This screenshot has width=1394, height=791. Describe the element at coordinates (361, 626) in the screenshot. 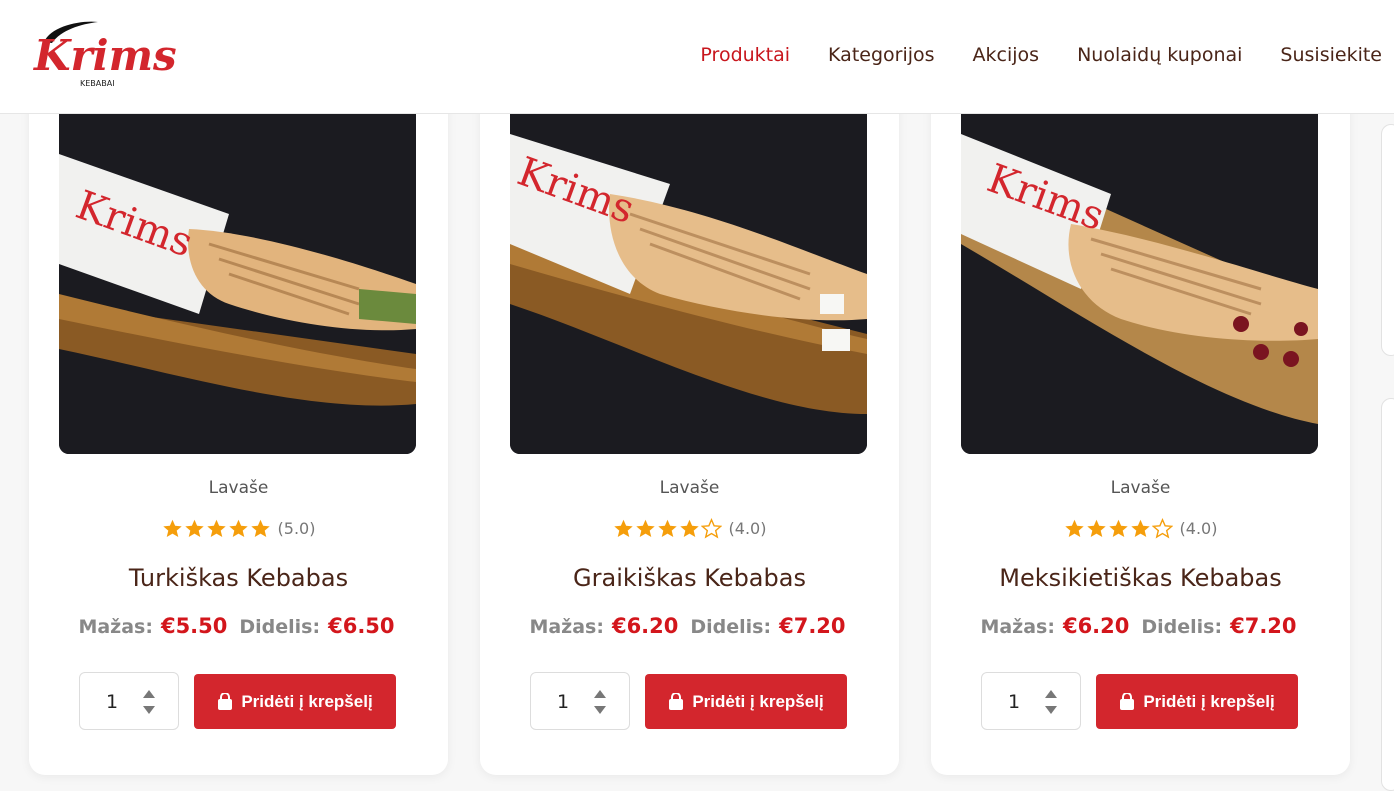

I see `large-size-price: €6.50` at that location.